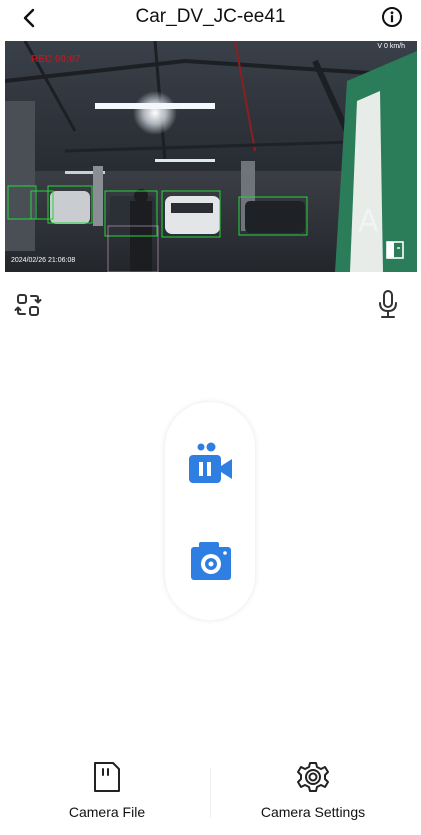 This screenshot has height=835, width=421. Describe the element at coordinates (313, 777) in the screenshot. I see `gear-icon` at that location.